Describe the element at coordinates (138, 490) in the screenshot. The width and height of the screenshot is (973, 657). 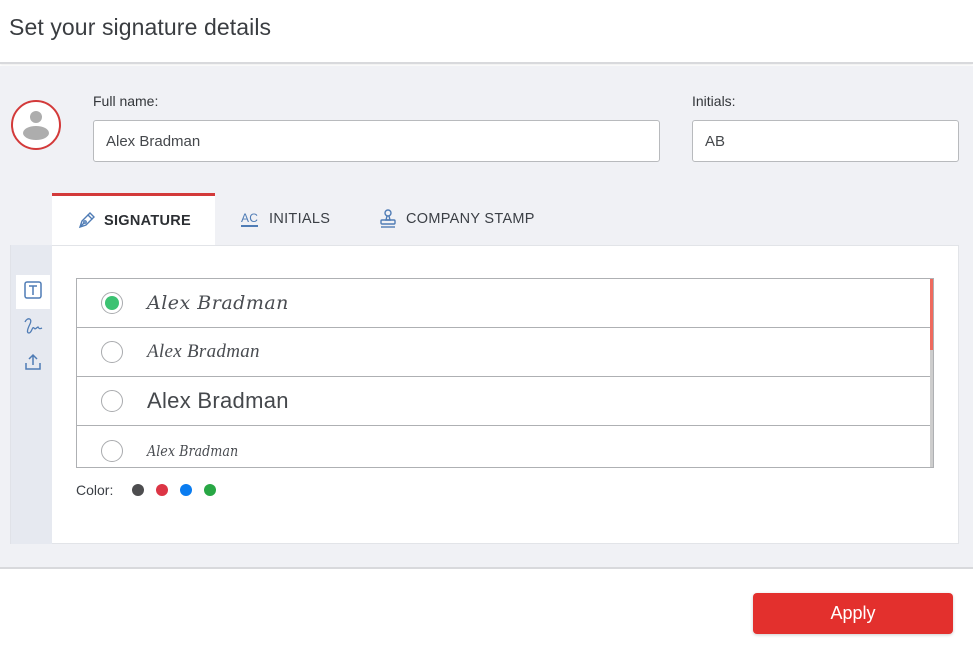
I see `color-swatch-dark-gray` at that location.